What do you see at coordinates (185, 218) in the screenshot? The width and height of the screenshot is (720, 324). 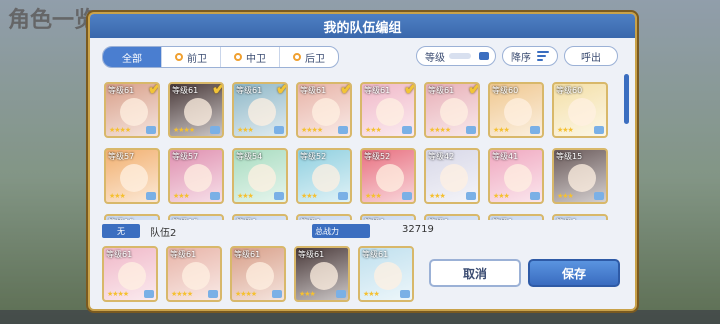 I see `character-level: 等级15` at bounding box center [185, 218].